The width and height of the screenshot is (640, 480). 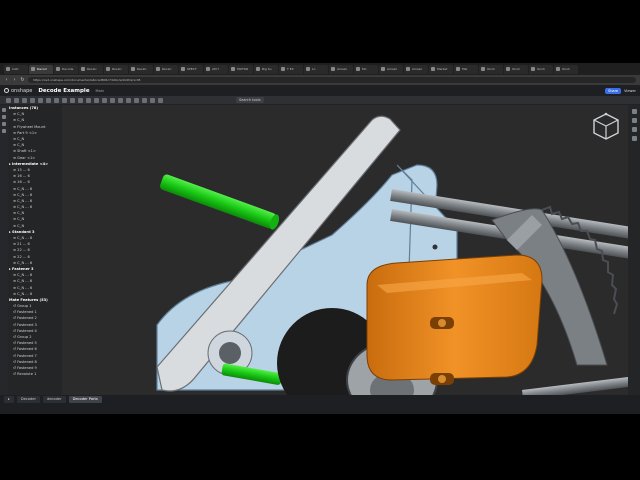 I want to click on back-icon: ‹, so click(x=6, y=80).